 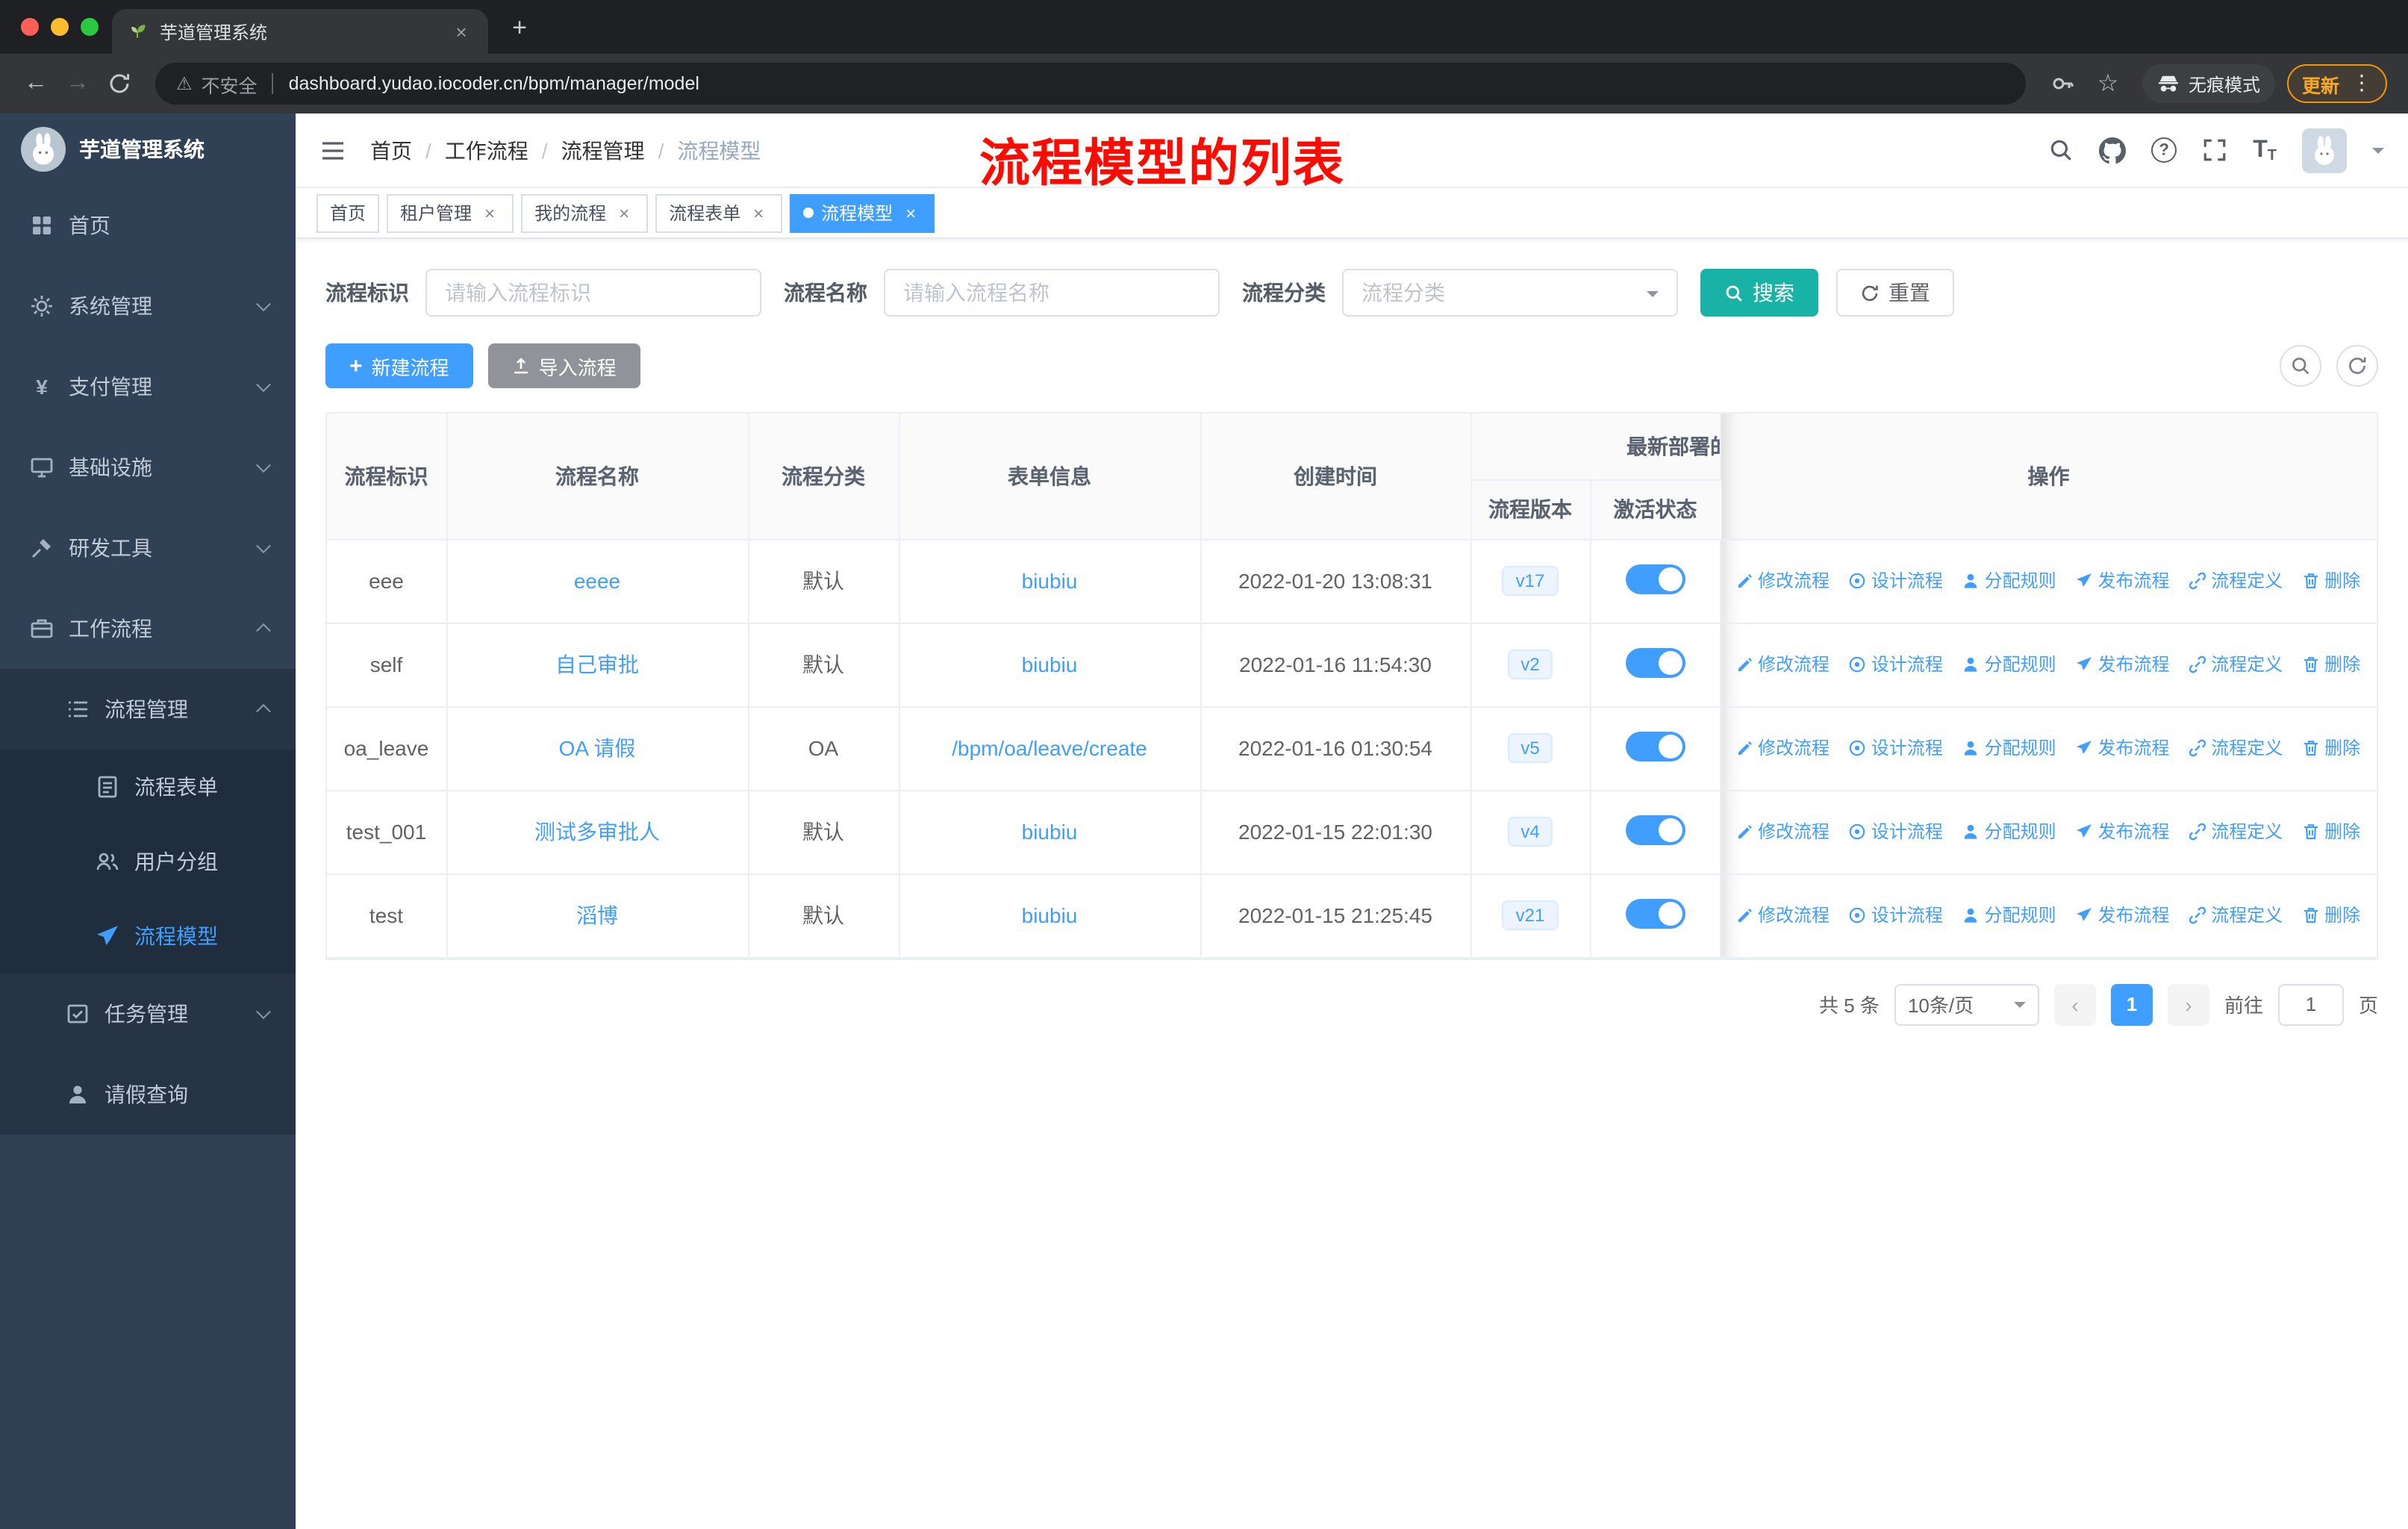 I want to click on version-badge: v21, so click(x=1530, y=916).